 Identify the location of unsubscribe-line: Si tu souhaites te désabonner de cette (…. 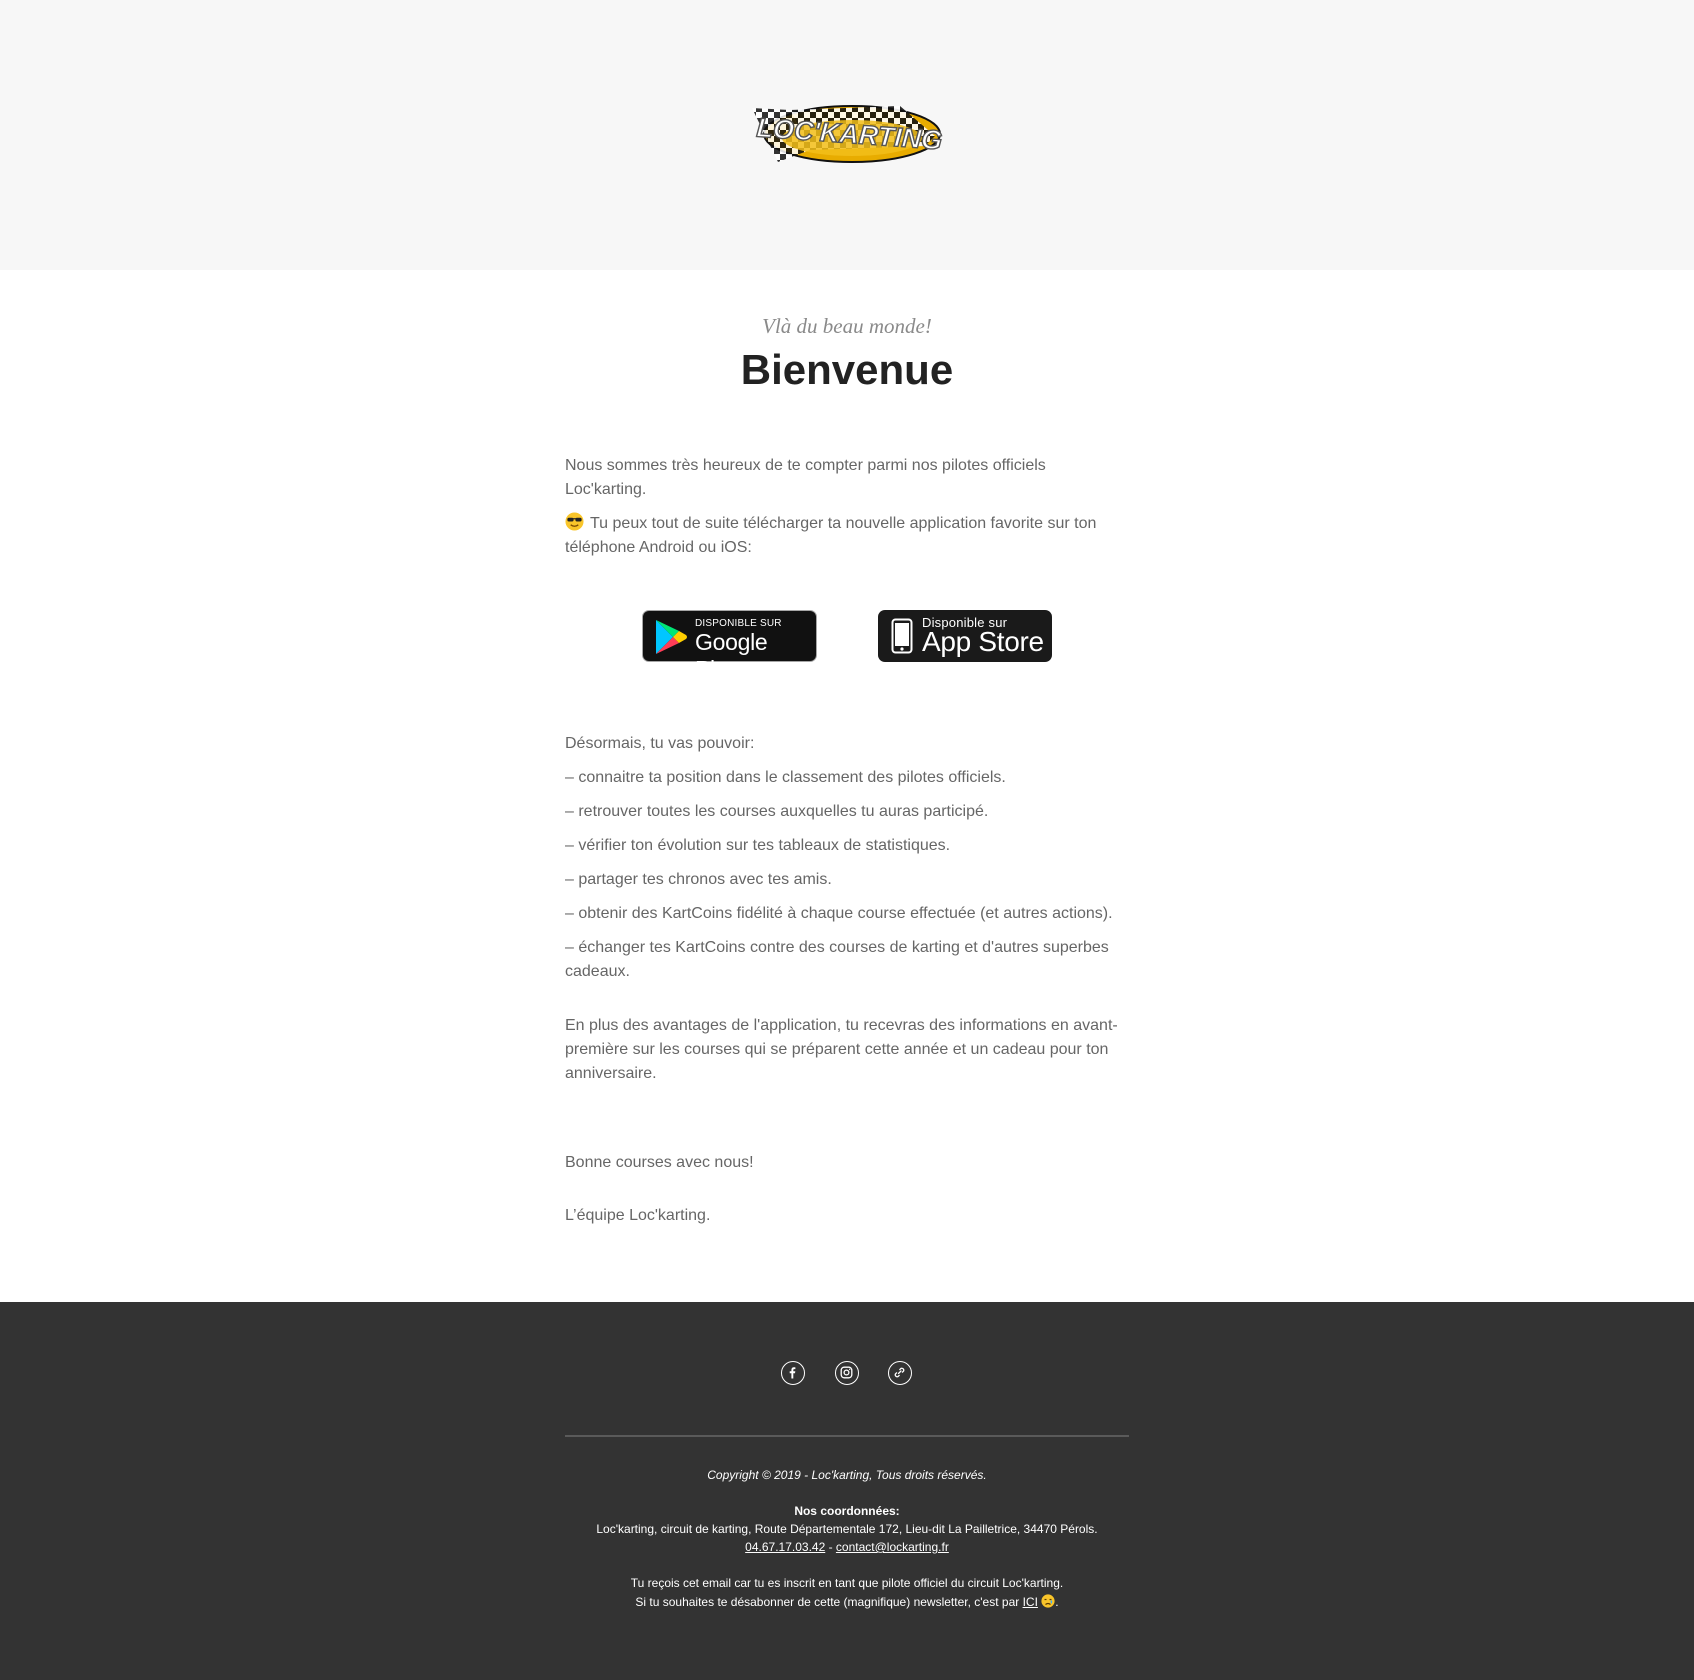
(847, 1601).